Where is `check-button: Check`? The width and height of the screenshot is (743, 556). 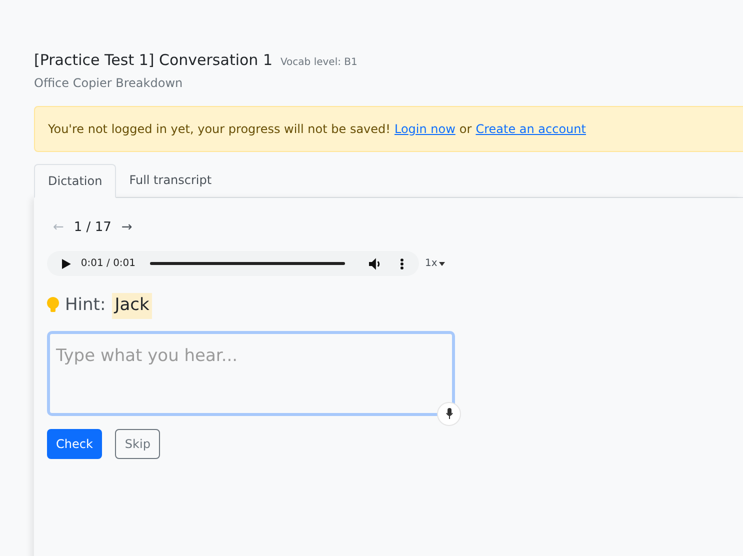 check-button: Check is located at coordinates (74, 443).